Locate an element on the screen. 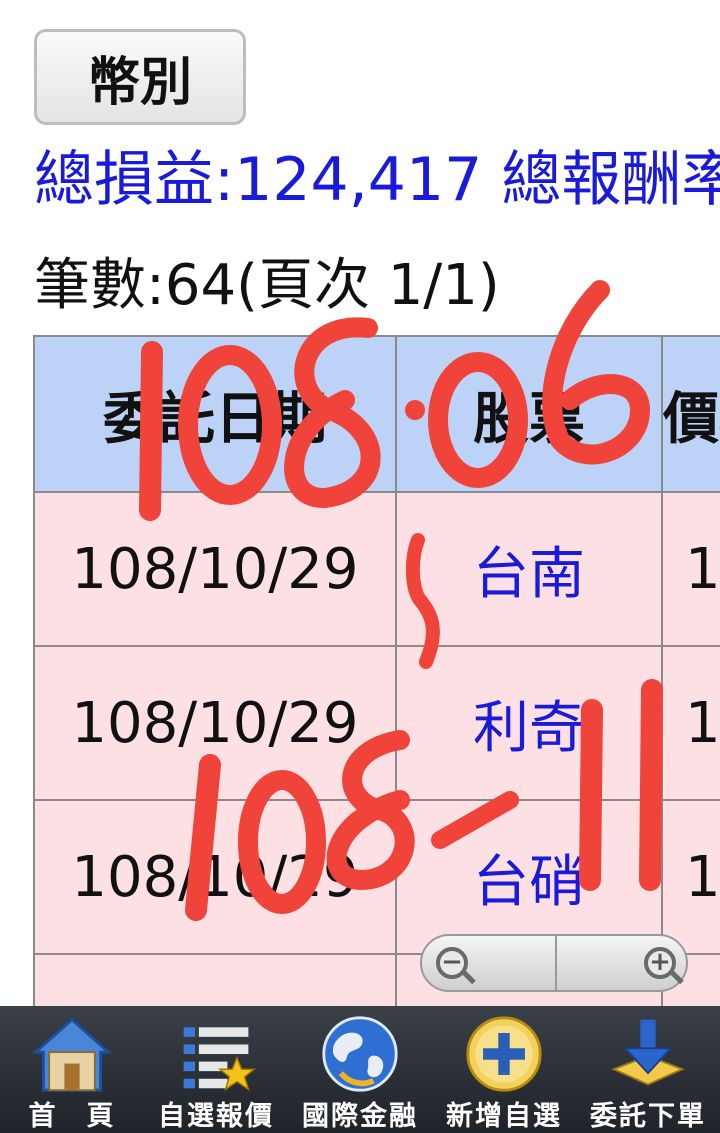 The width and height of the screenshot is (720, 1133). nav-home-label: 首 頁 is located at coordinates (72, 1116).